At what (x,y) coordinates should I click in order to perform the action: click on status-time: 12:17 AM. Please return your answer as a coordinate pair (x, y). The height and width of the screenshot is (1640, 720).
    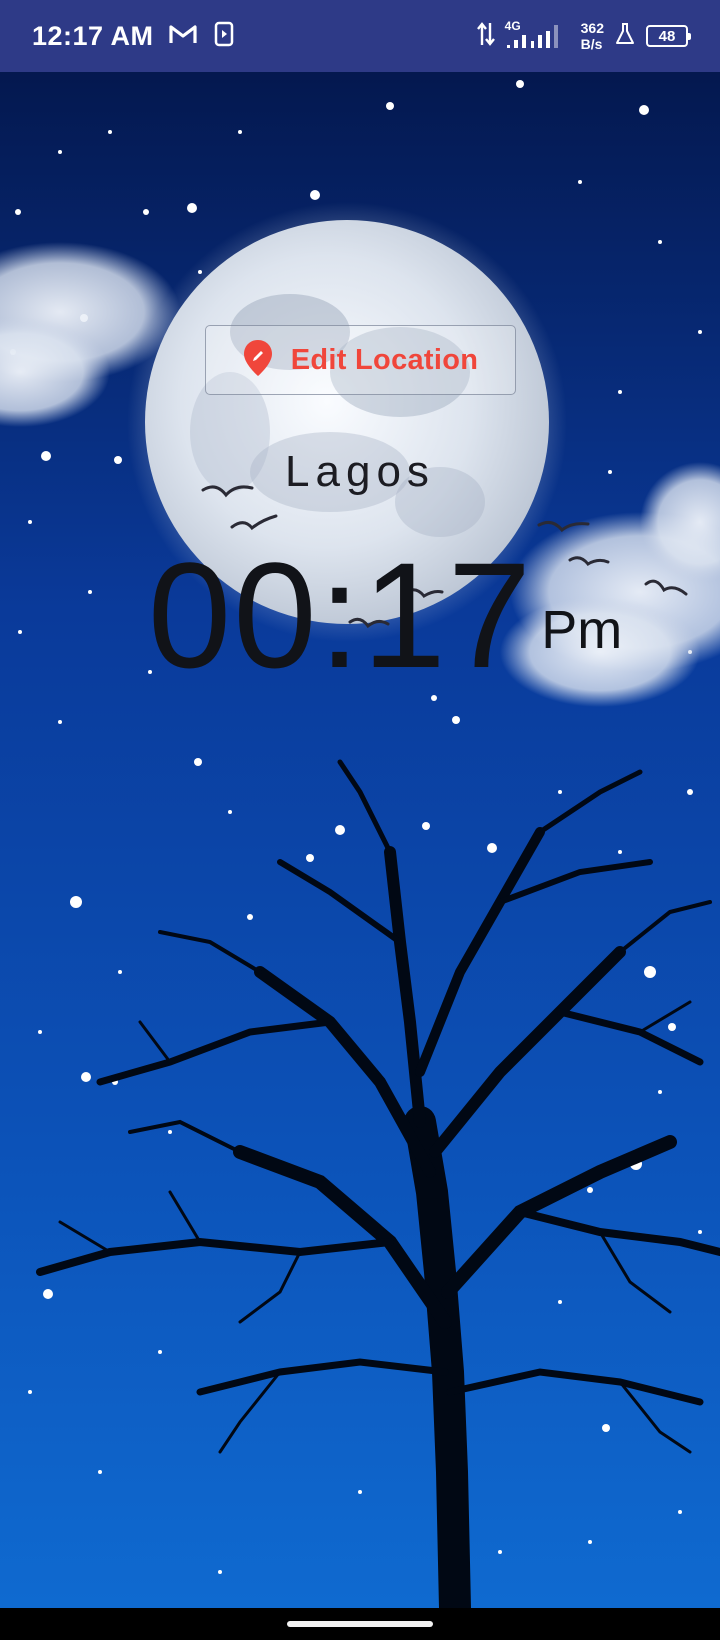
    Looking at the image, I should click on (93, 35).